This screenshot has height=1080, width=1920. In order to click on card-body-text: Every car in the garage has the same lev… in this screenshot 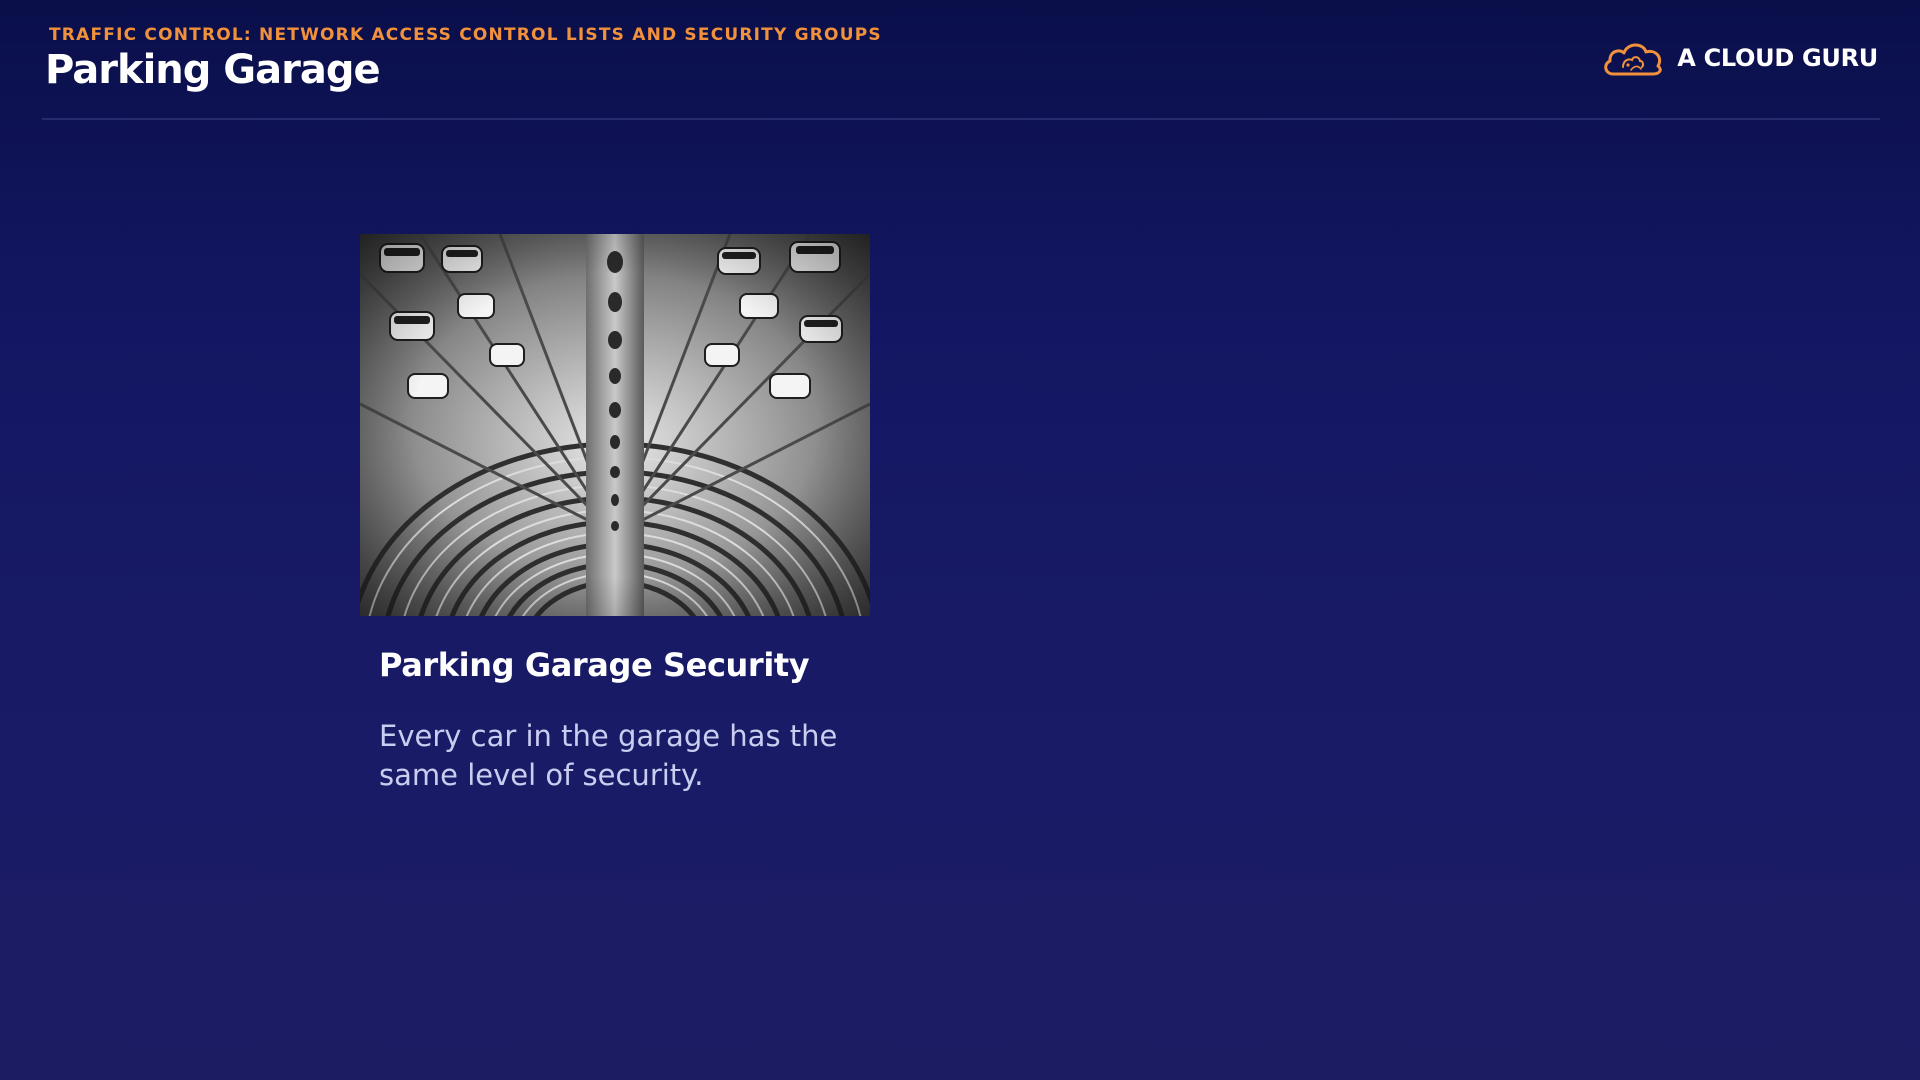, I will do `click(608, 755)`.